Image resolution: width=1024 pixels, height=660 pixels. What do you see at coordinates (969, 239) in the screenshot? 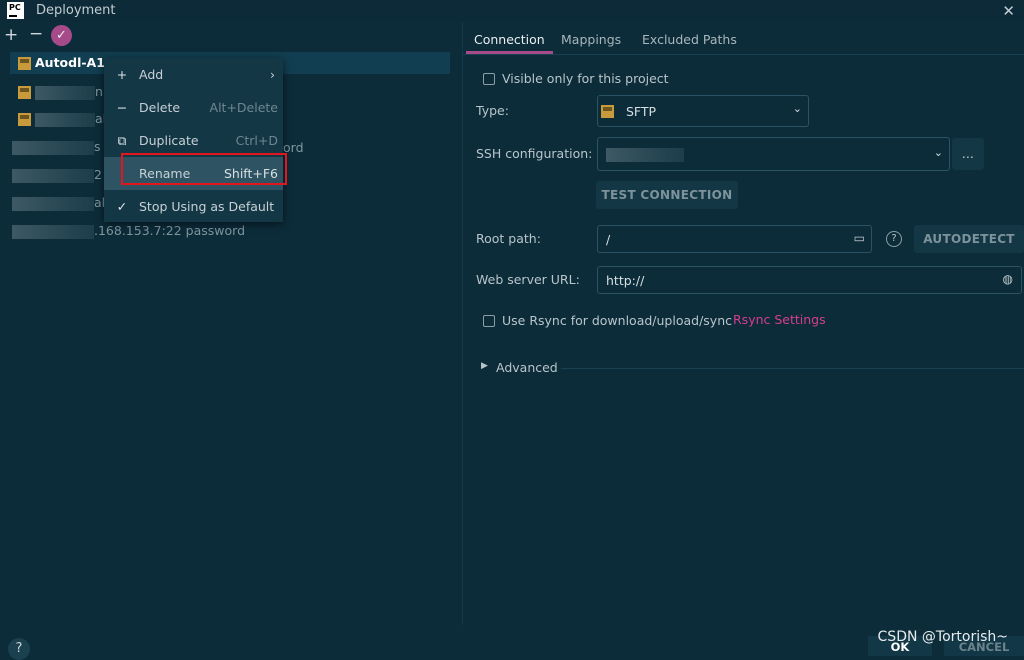
I see `autodetect-button: AUTODETECT` at bounding box center [969, 239].